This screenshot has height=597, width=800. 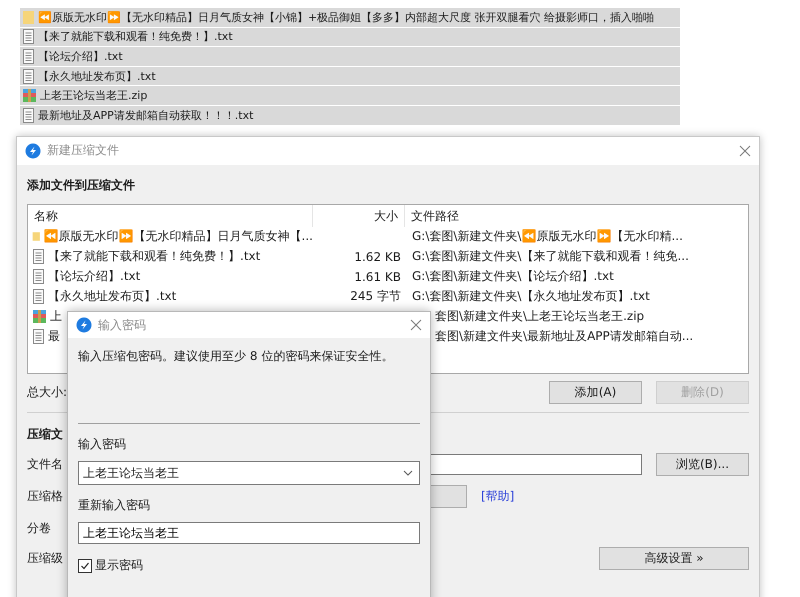 What do you see at coordinates (236, 356) in the screenshot?
I see `description-text: 输入压缩包密码。建议使用至少 8 位的密码来保证安全性。` at bounding box center [236, 356].